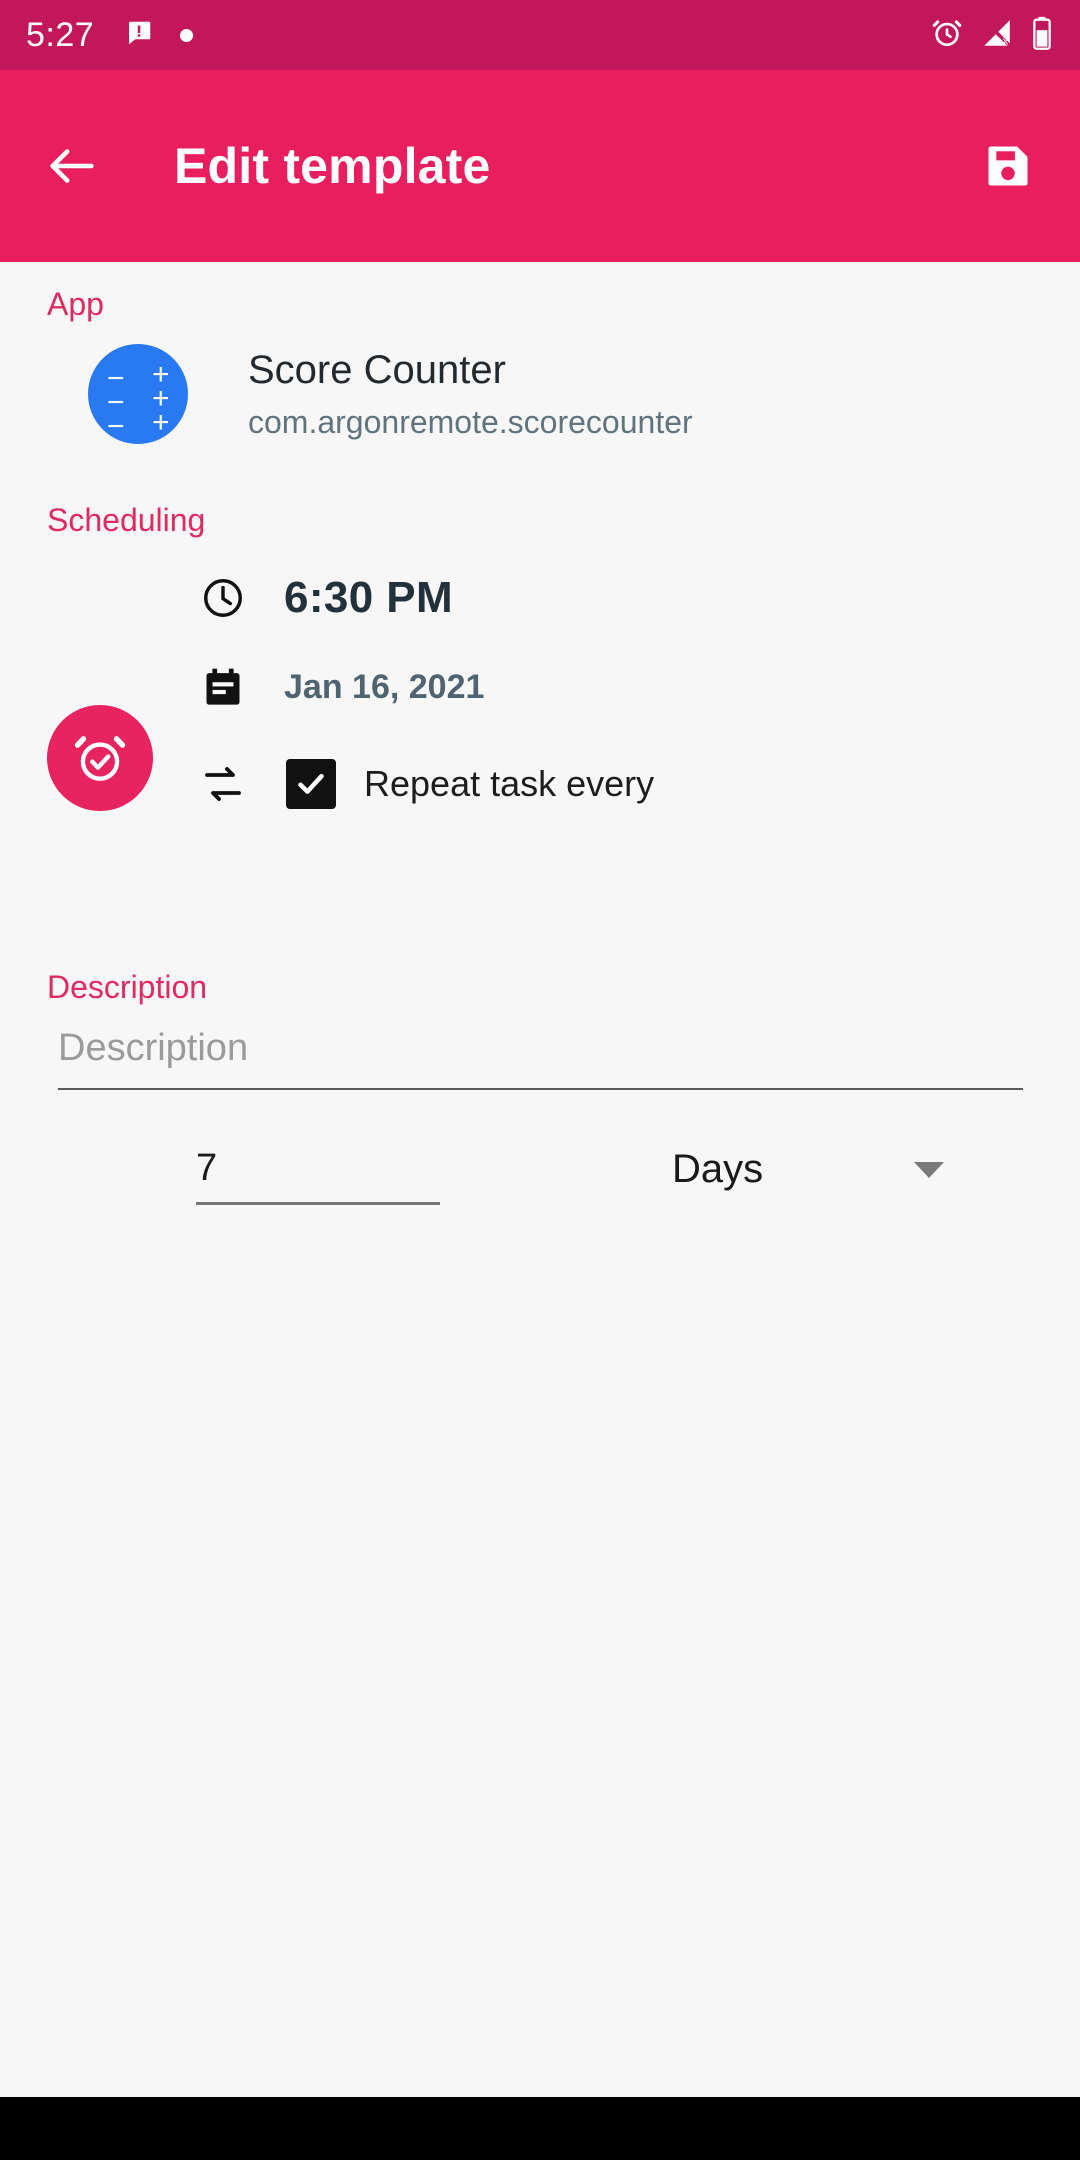  What do you see at coordinates (159, 35) in the screenshot?
I see `status-bar-notifications` at bounding box center [159, 35].